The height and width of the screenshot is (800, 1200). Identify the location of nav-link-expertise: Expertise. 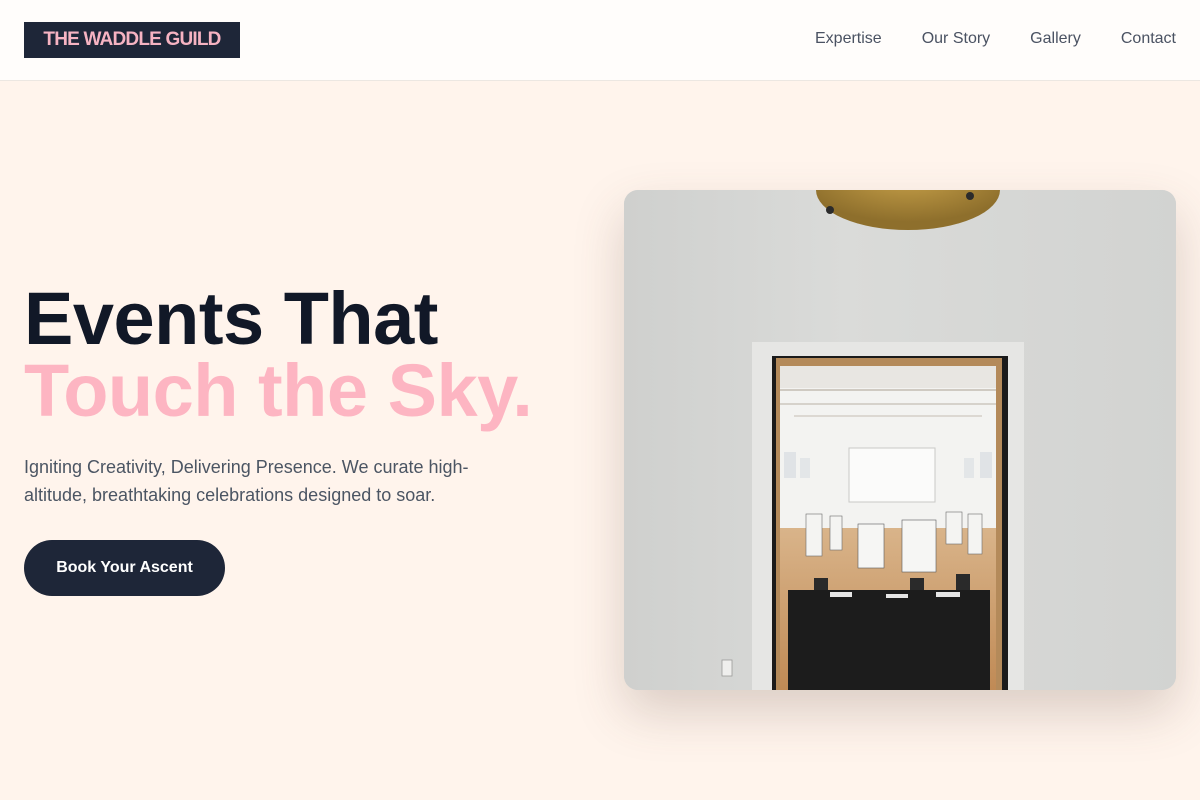
(848, 39).